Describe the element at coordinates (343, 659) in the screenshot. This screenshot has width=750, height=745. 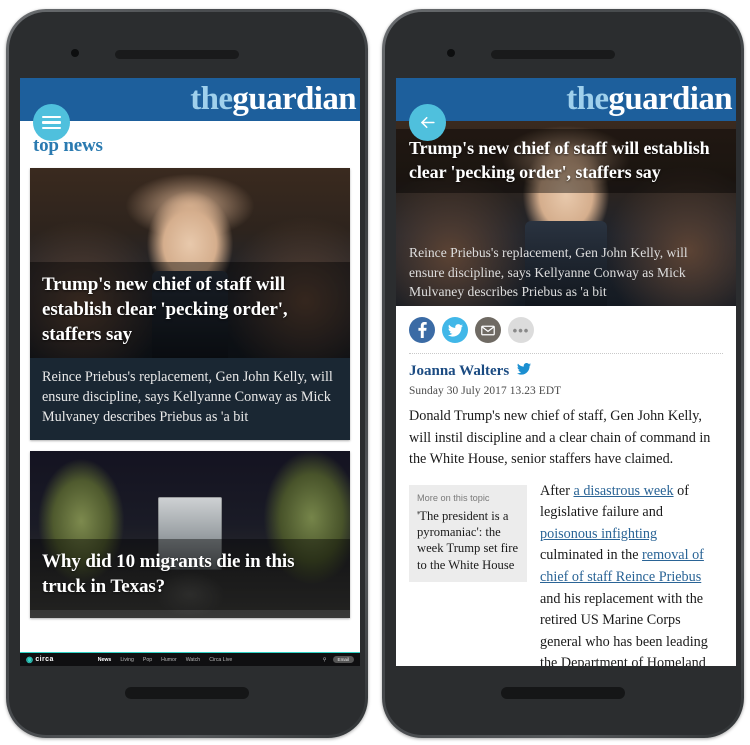
I see `circa-email-button: Email` at that location.